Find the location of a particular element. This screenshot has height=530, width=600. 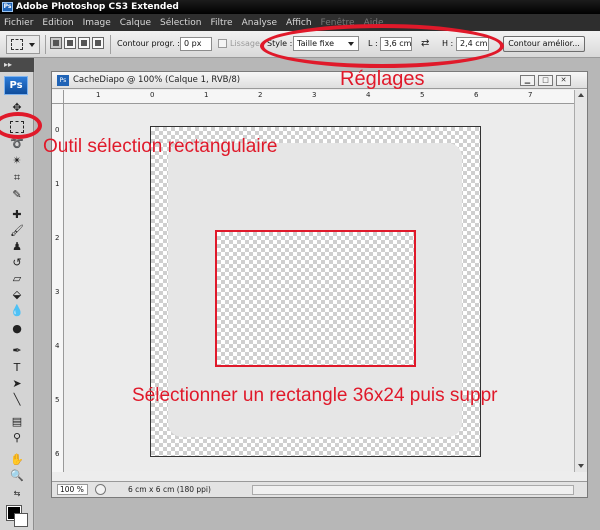

add-selection-mode-button is located at coordinates (70, 43).